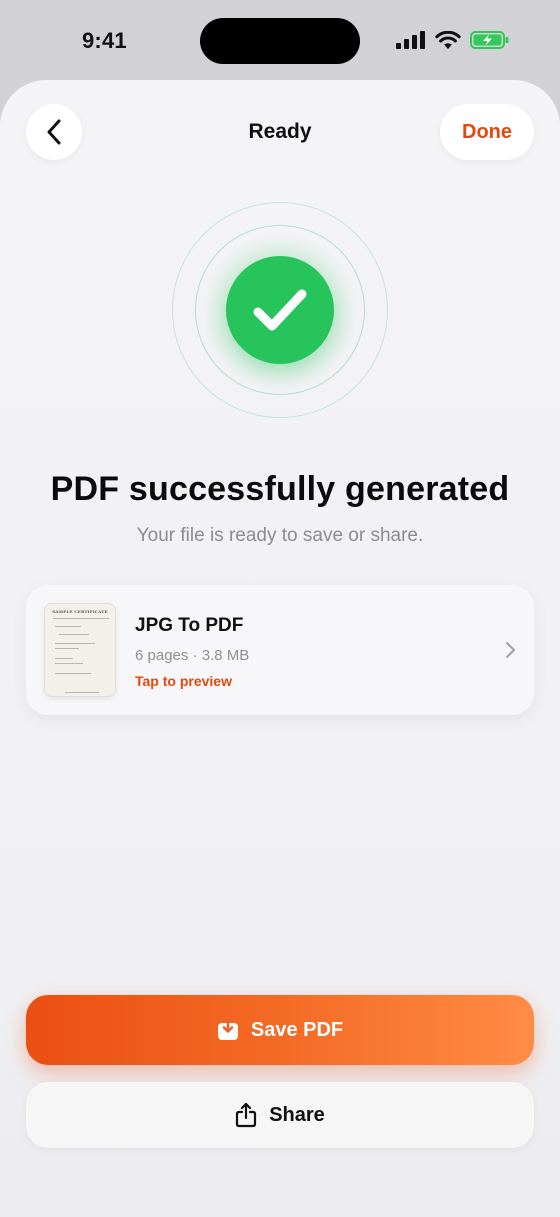  Describe the element at coordinates (280, 535) in the screenshot. I see `success-subtext: Your file is ready to save or share.` at that location.